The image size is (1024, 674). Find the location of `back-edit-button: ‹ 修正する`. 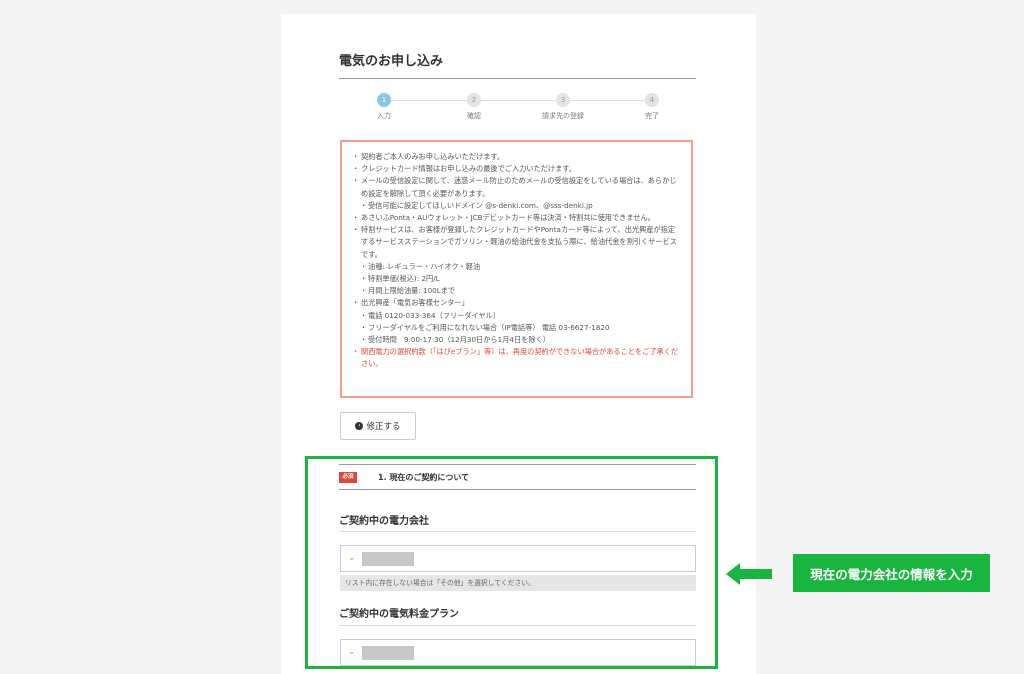

back-edit-button: ‹ 修正する is located at coordinates (378, 426).